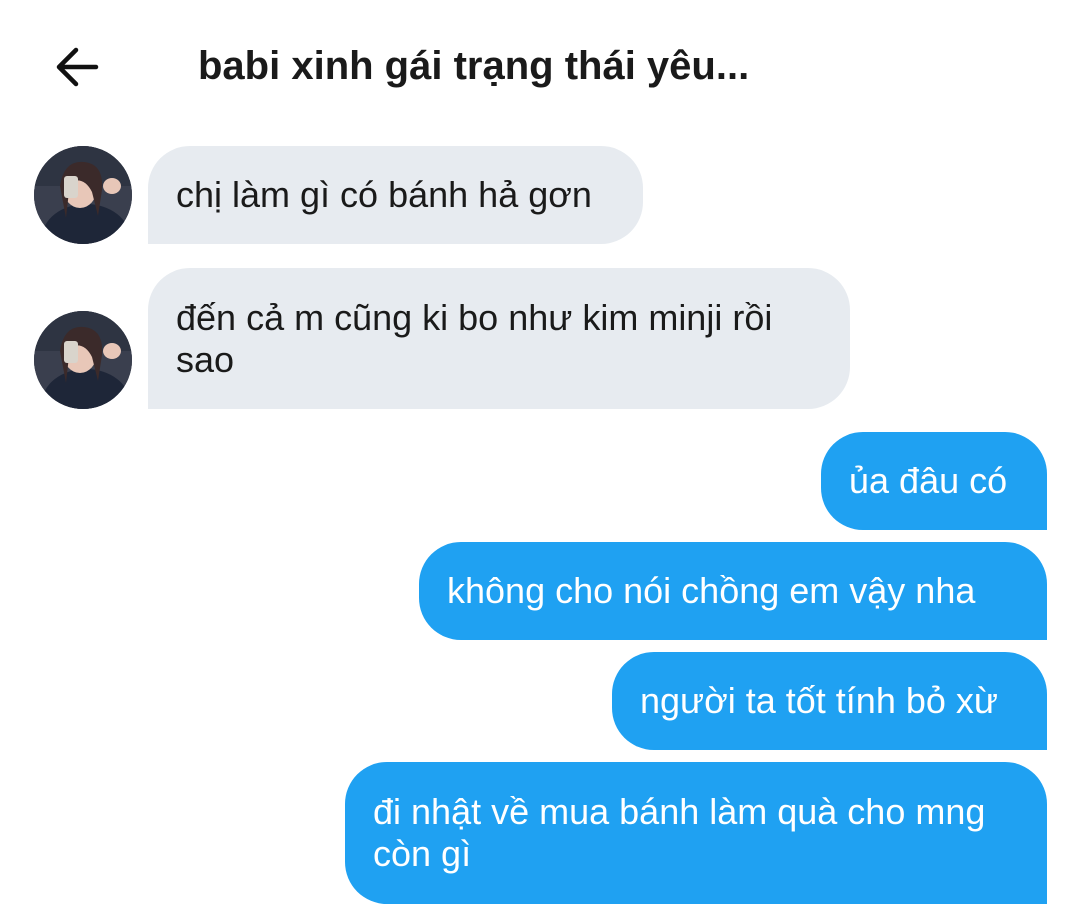 This screenshot has height=912, width=1080. I want to click on message-bubble-outgoing: người ta tốt tính bỏ xừ, so click(829, 701).